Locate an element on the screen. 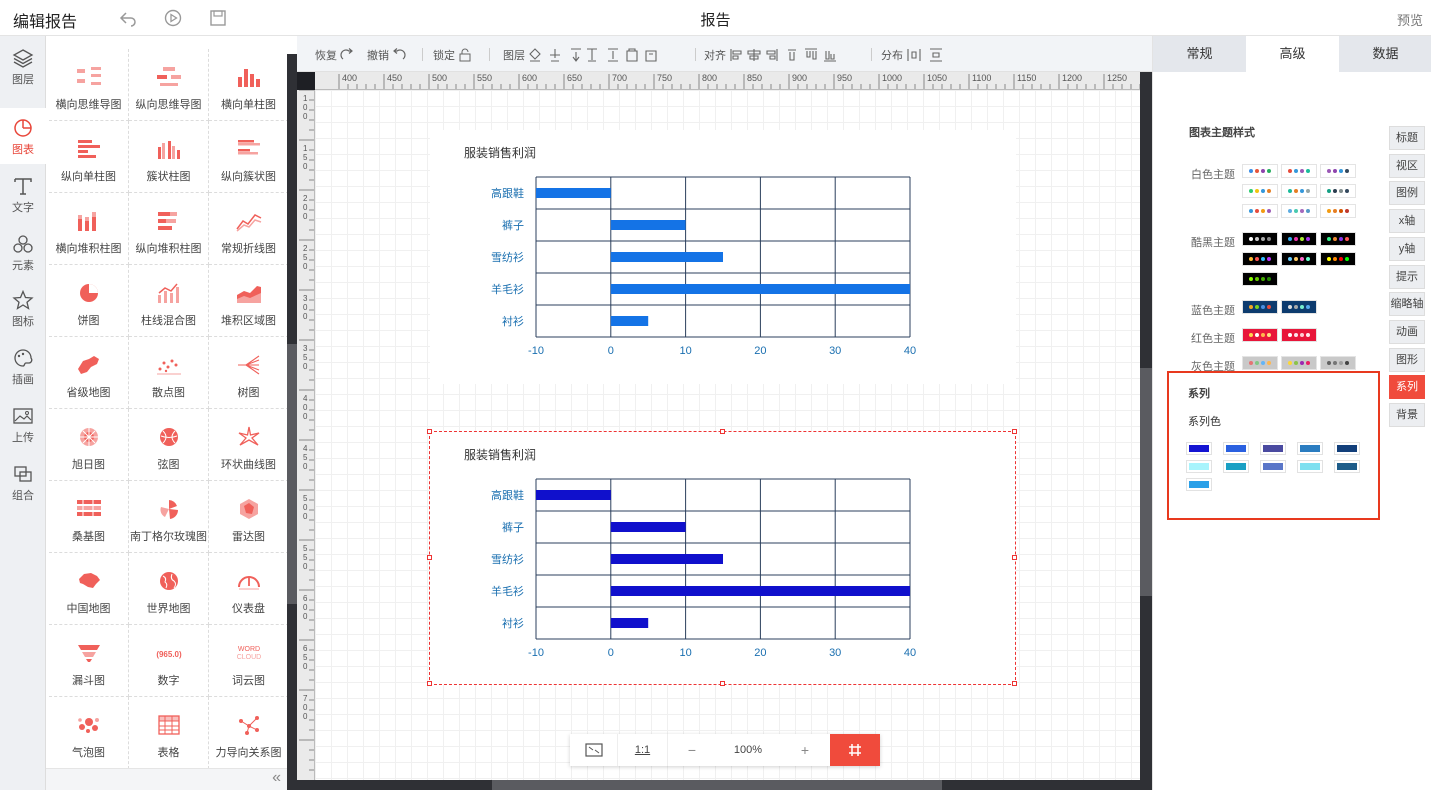 Image resolution: width=1431 pixels, height=790 pixels. palette-item-bar-line-combo: 柱线混合图 is located at coordinates (169, 301).